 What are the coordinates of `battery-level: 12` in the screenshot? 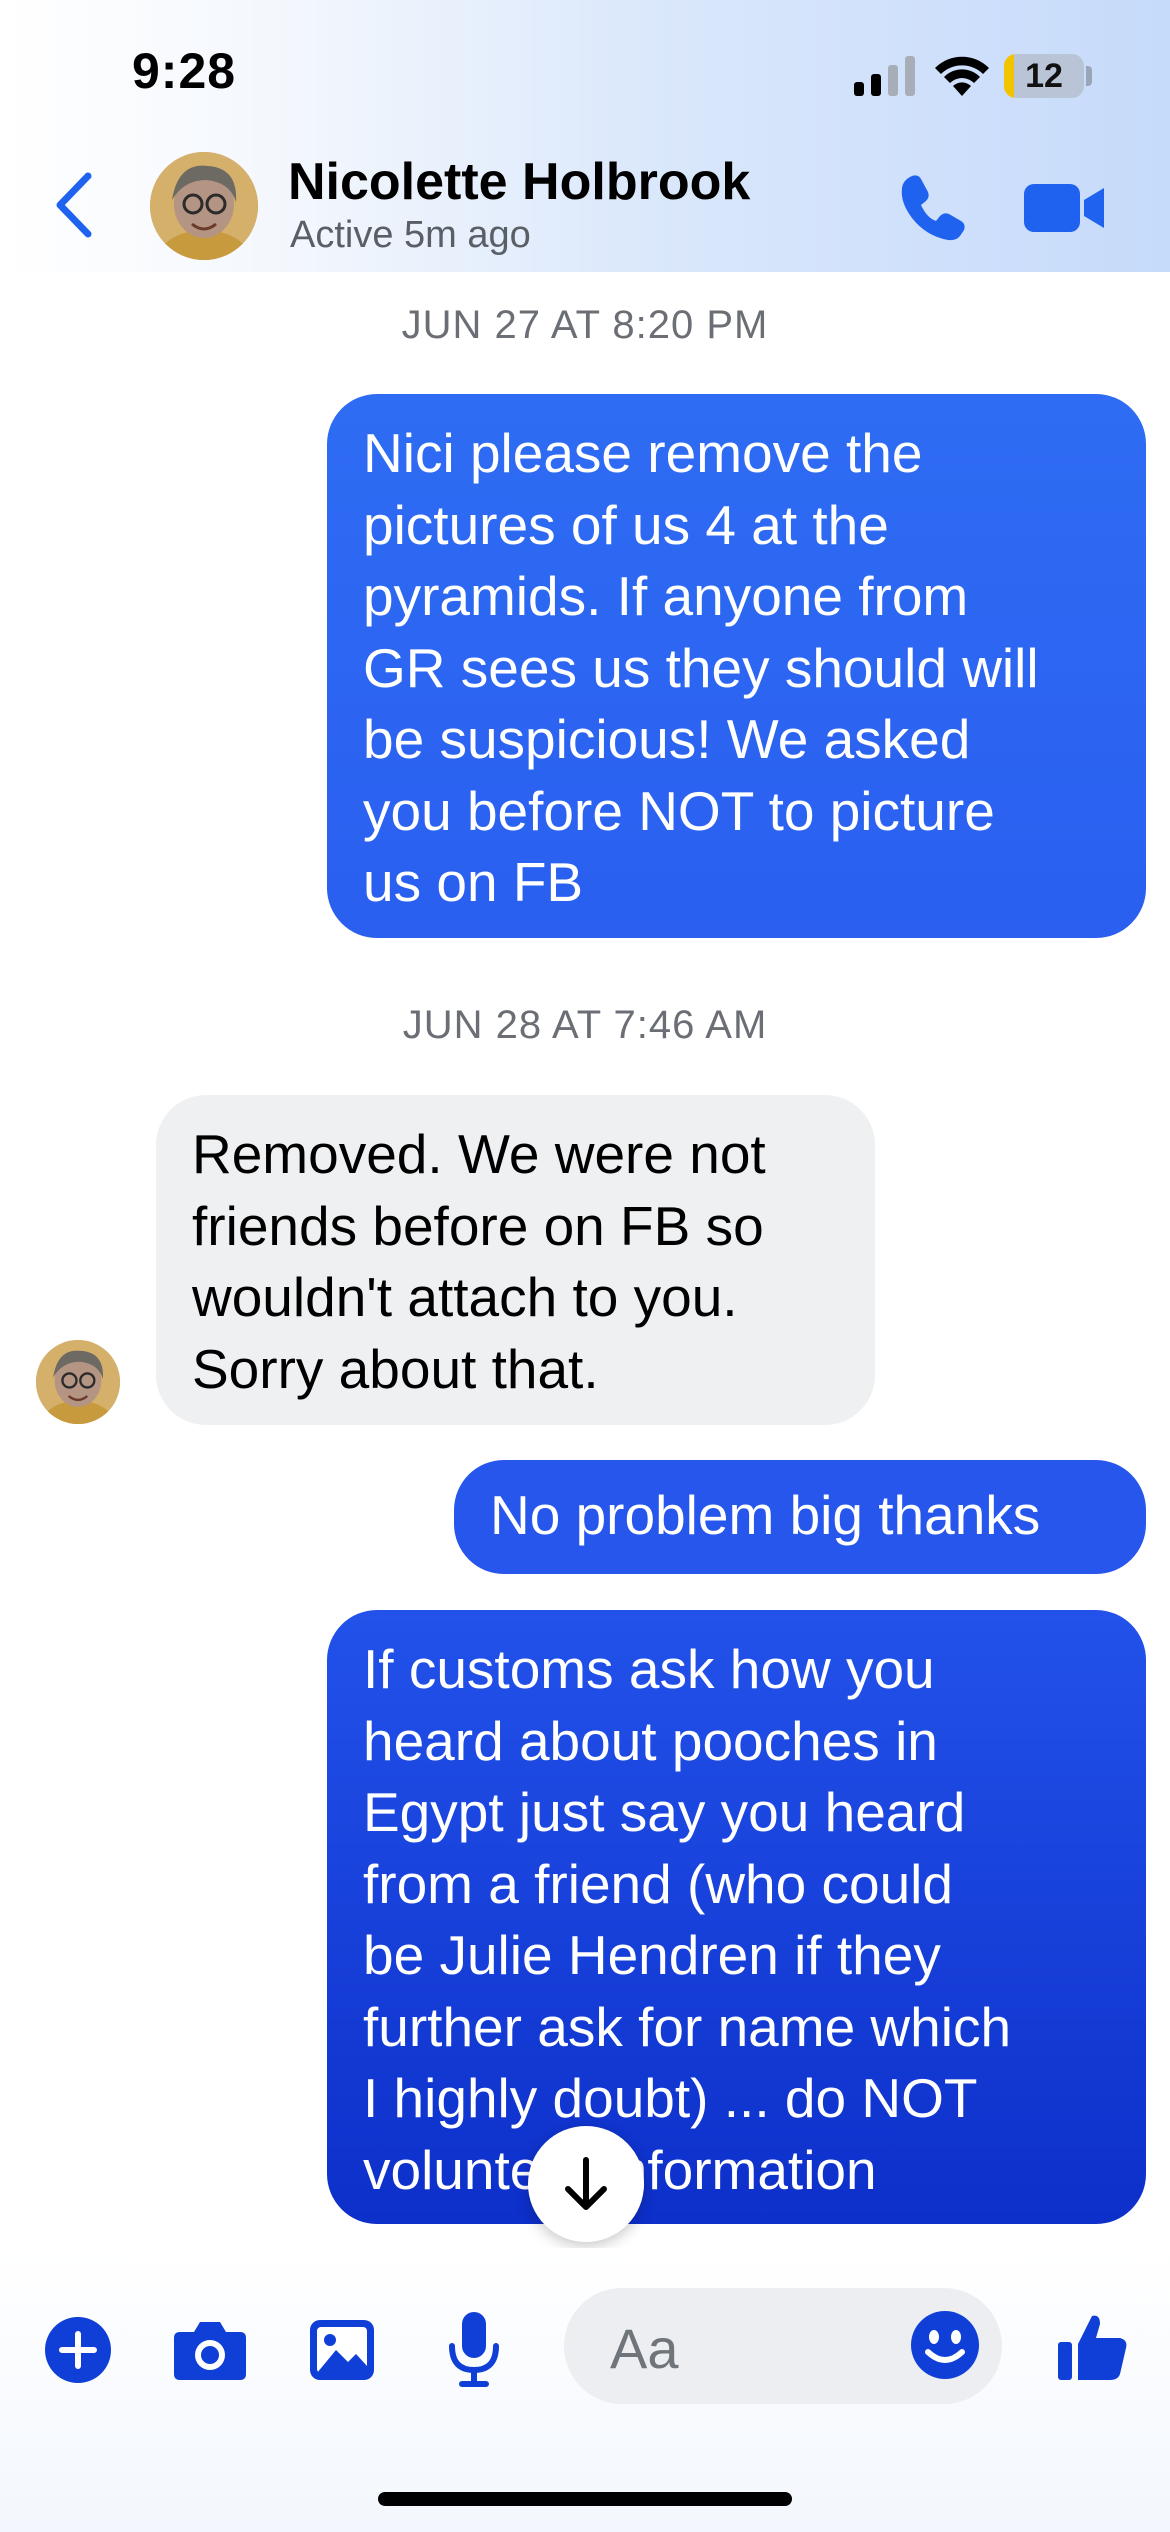 It's located at (1044, 76).